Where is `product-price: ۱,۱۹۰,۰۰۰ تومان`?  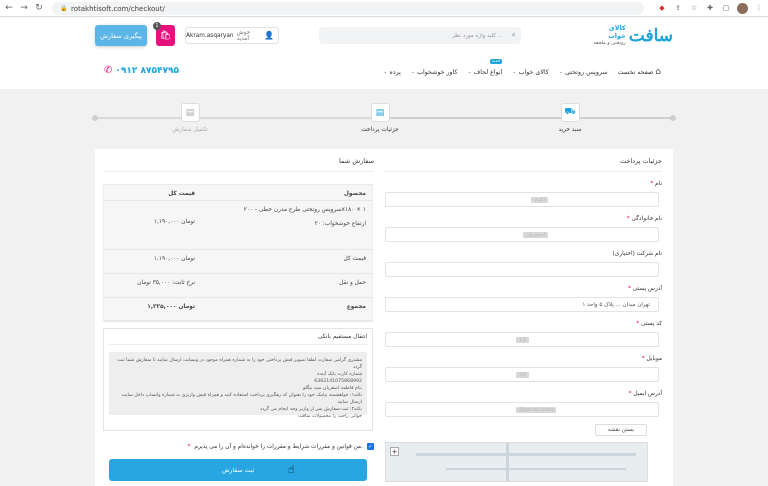 product-price: ۱,۱۹۰,۰۰۰ تومان is located at coordinates (174, 222).